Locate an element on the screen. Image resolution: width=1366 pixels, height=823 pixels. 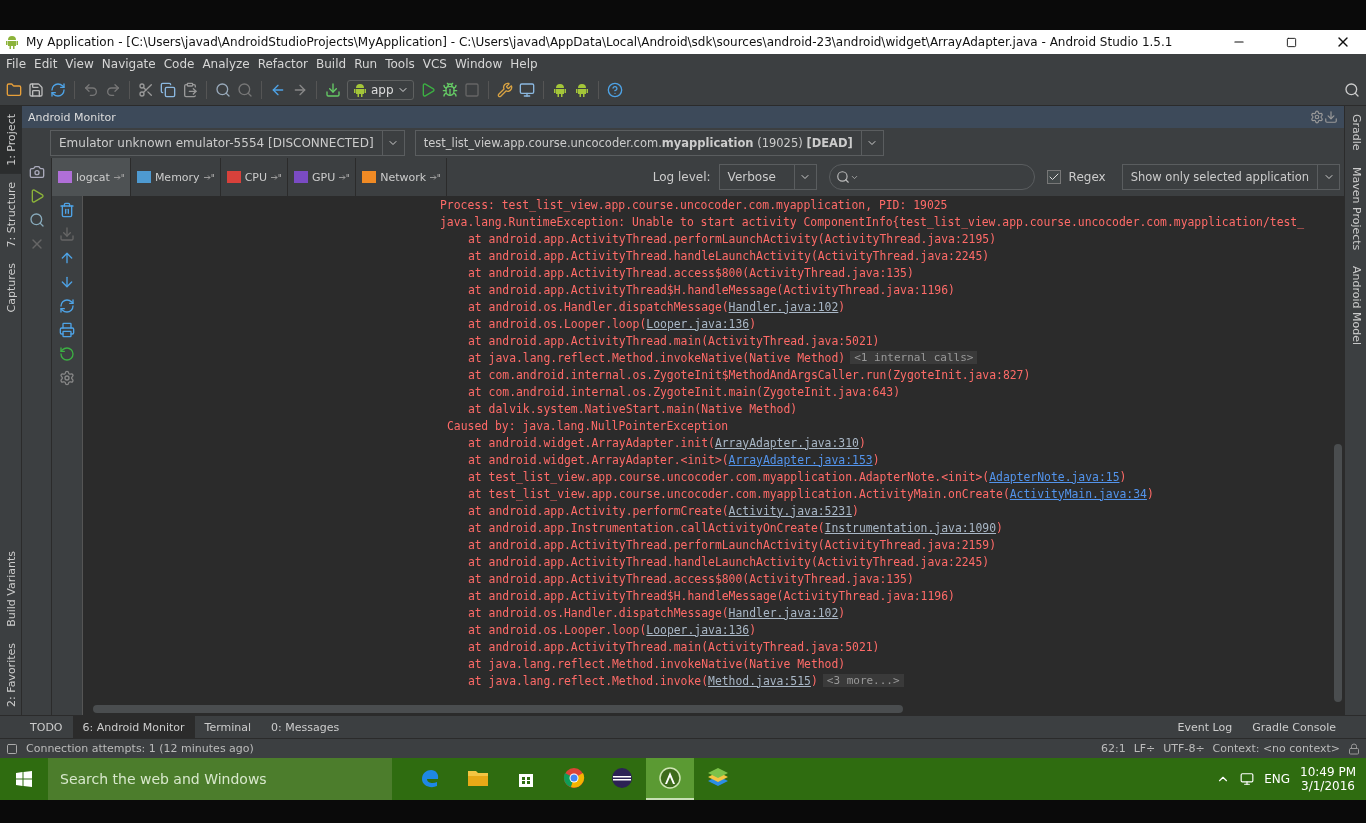
regex-checkbox is located at coordinates (1053, 177).